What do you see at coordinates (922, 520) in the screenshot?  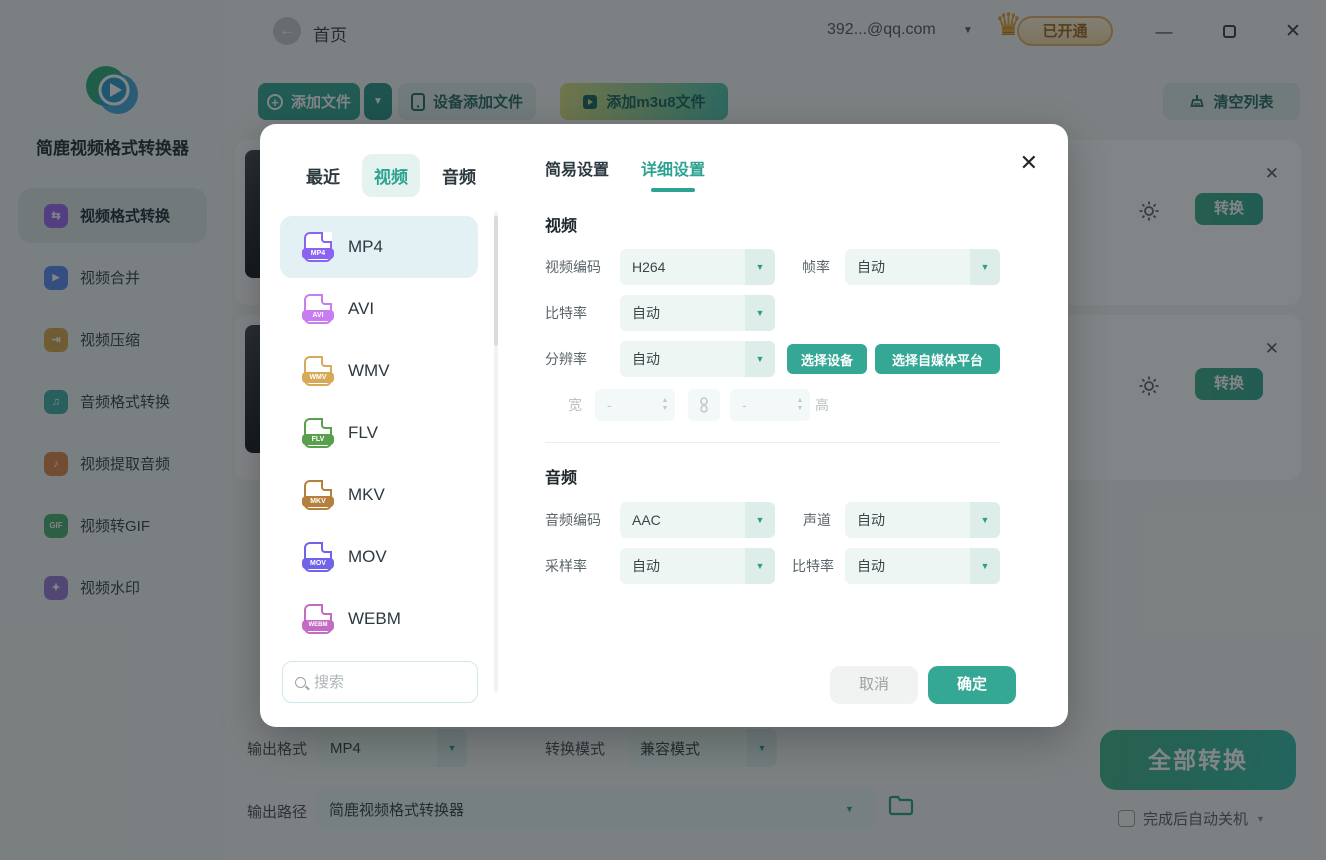 I see `channel-select: 自动 ▼` at bounding box center [922, 520].